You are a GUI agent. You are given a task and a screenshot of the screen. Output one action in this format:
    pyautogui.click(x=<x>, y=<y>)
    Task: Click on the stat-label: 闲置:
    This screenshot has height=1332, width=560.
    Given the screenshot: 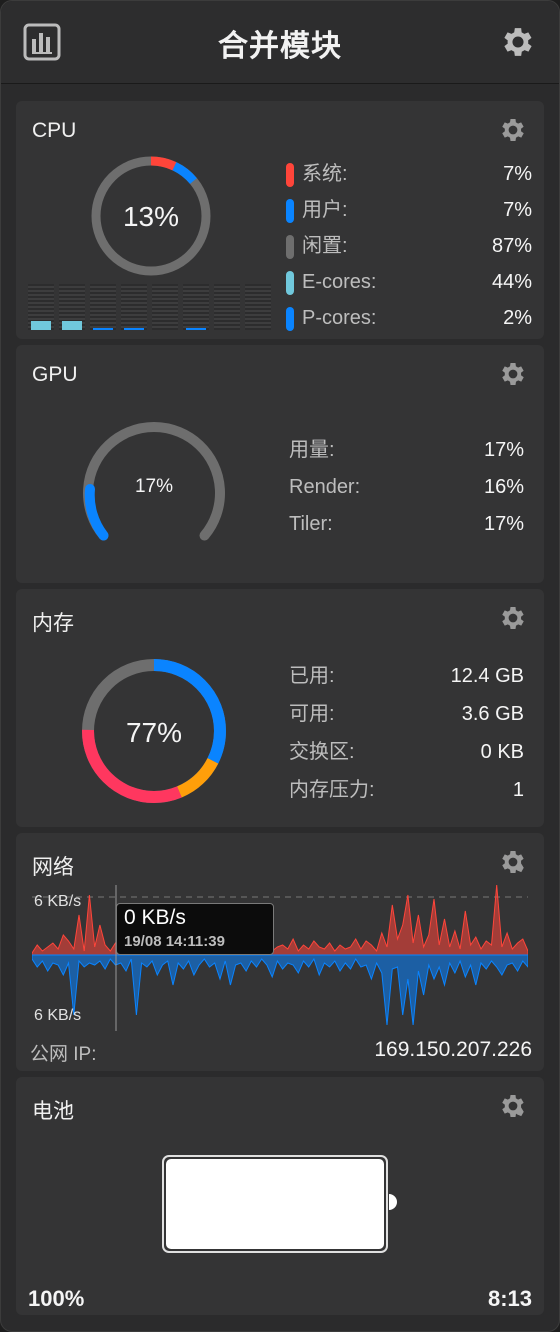 What is the action you would take?
    pyautogui.click(x=325, y=246)
    